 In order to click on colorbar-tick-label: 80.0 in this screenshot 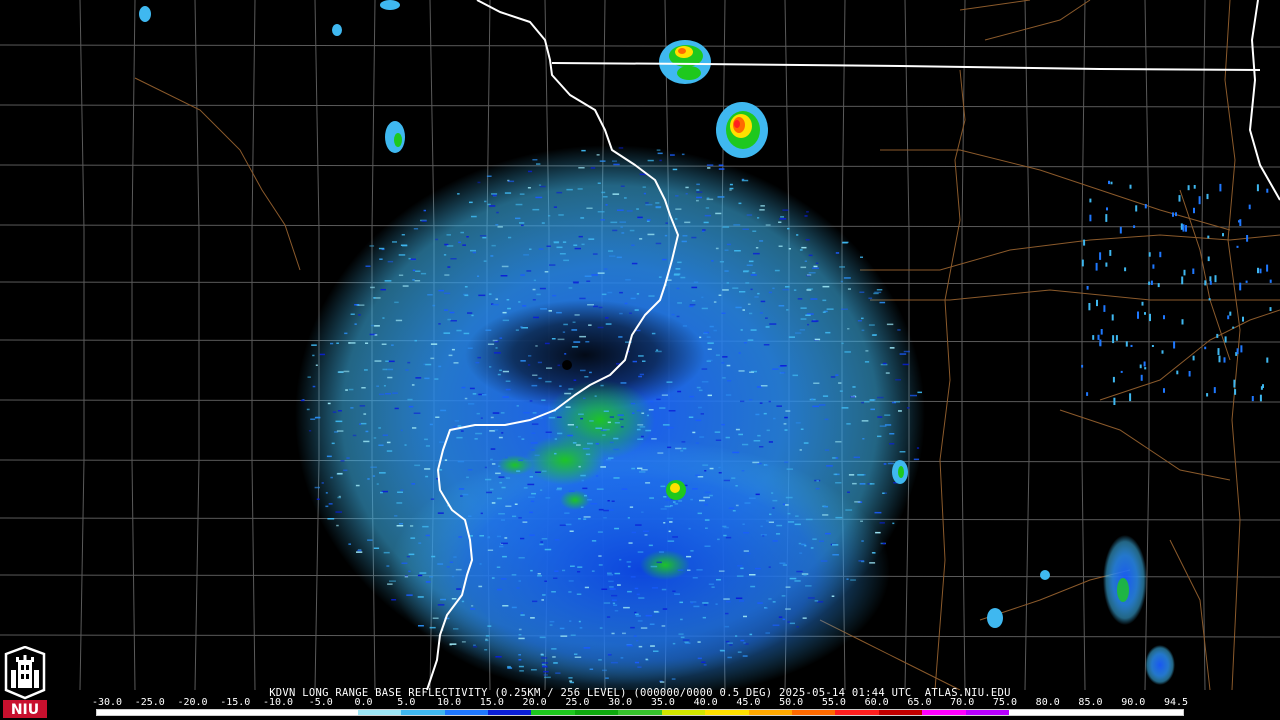, I will do `click(1047, 702)`.